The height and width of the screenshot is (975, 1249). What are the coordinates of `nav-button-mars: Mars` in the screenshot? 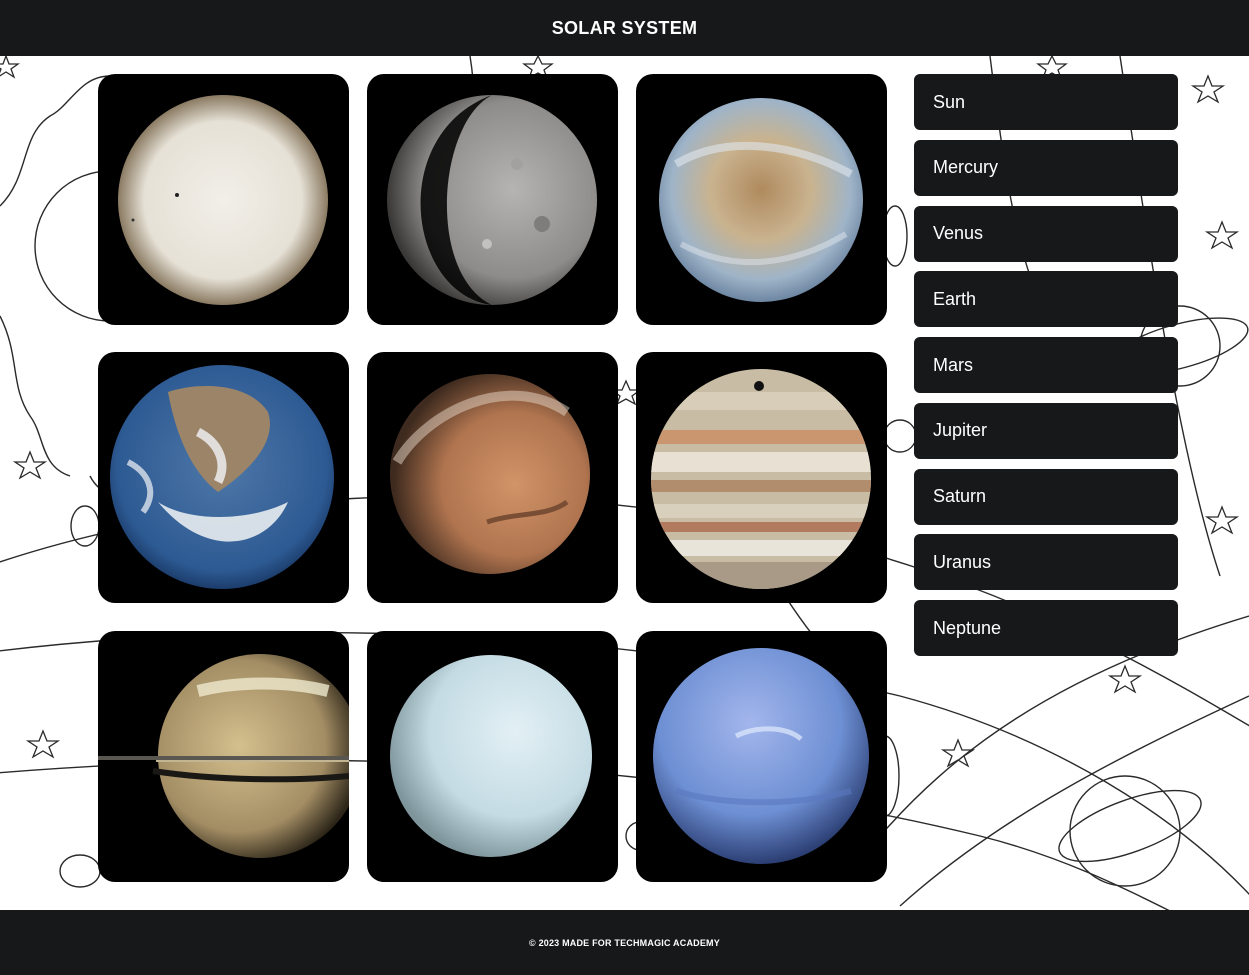 It's located at (1046, 365).